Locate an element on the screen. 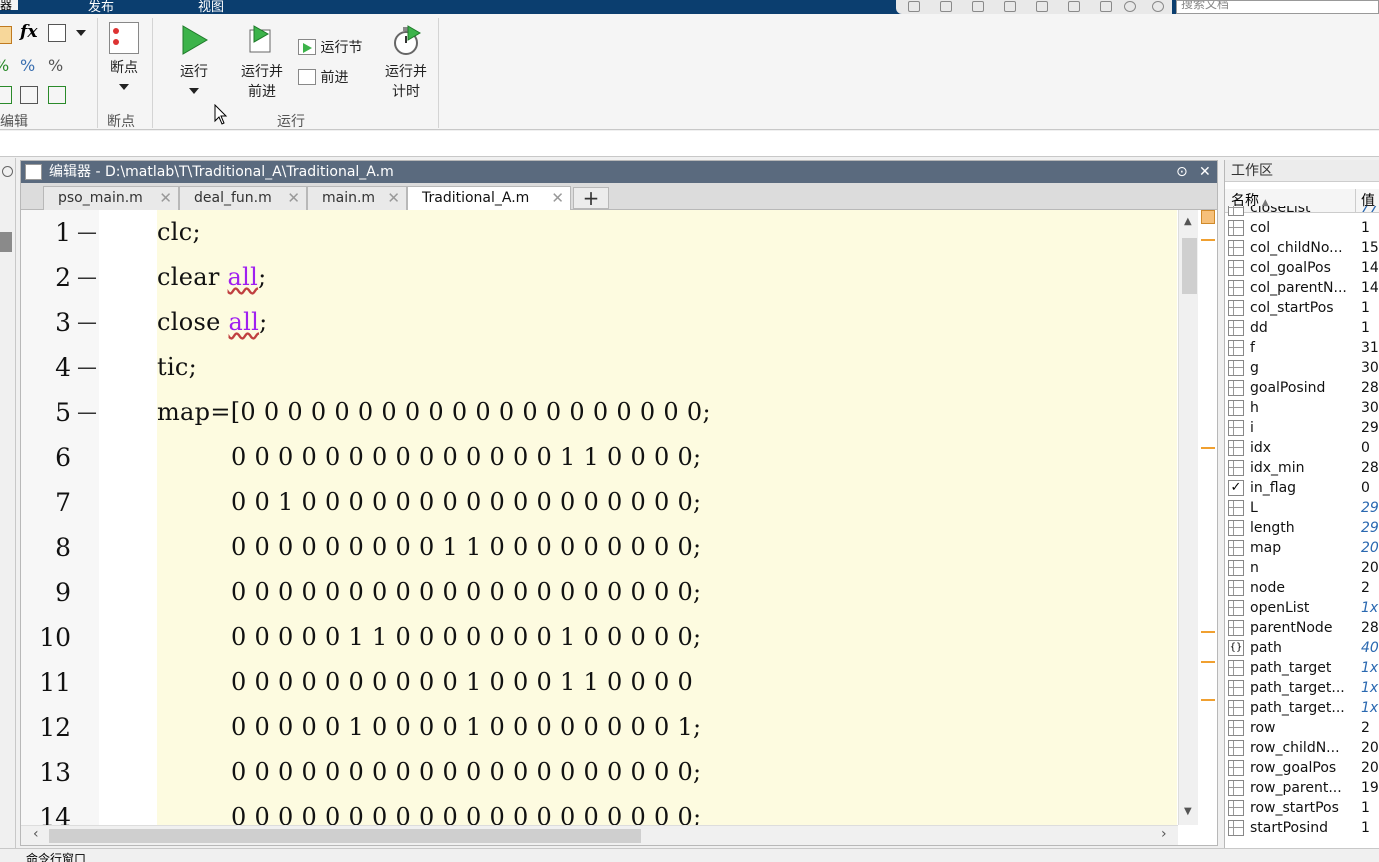 The width and height of the screenshot is (1379, 862). workspace-variable-row: dd 1 is located at coordinates (1302, 328).